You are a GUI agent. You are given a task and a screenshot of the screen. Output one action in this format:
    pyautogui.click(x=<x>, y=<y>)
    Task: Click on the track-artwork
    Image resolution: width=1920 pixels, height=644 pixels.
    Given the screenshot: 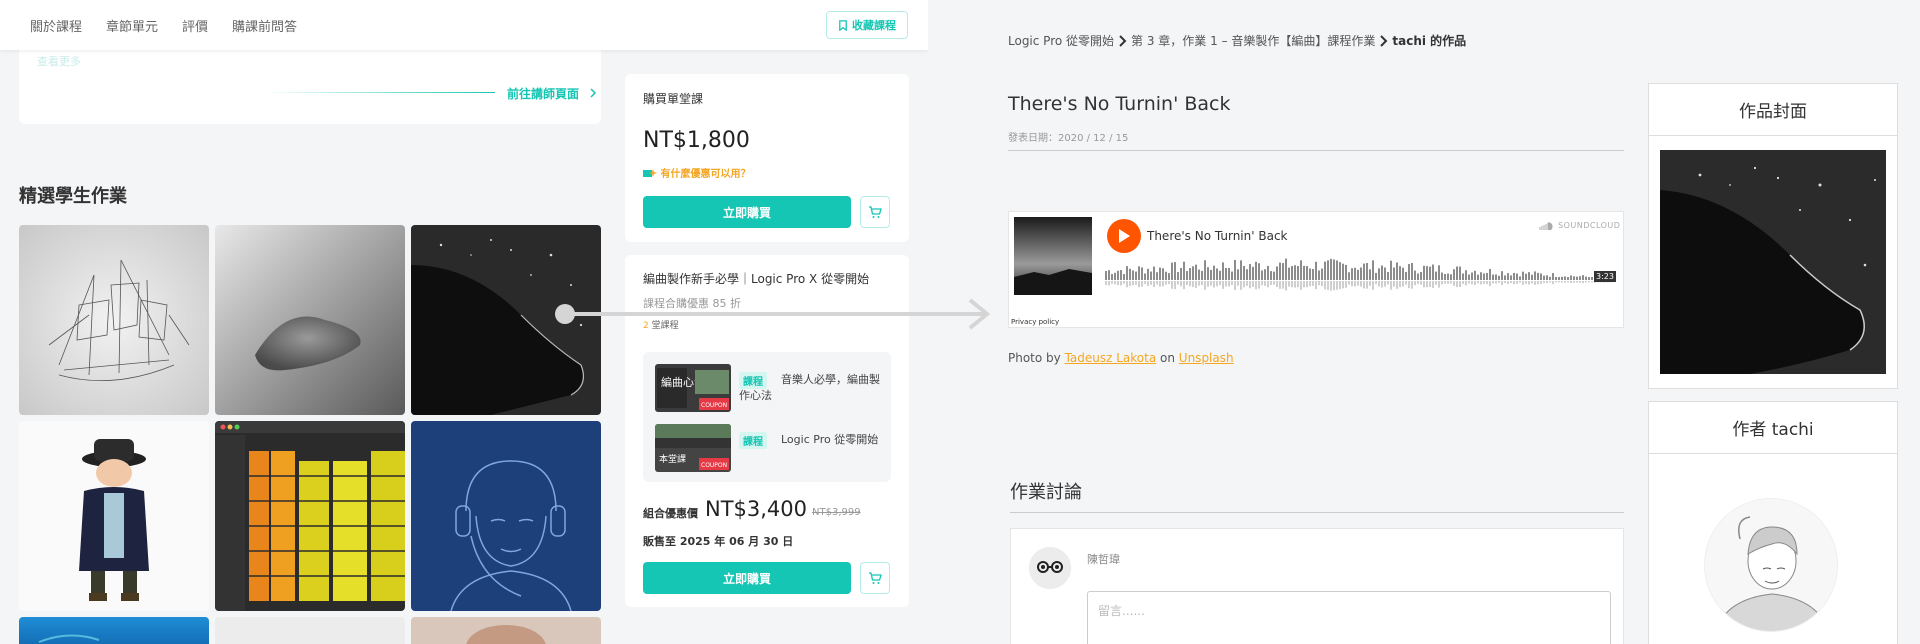 What is the action you would take?
    pyautogui.click(x=1053, y=256)
    